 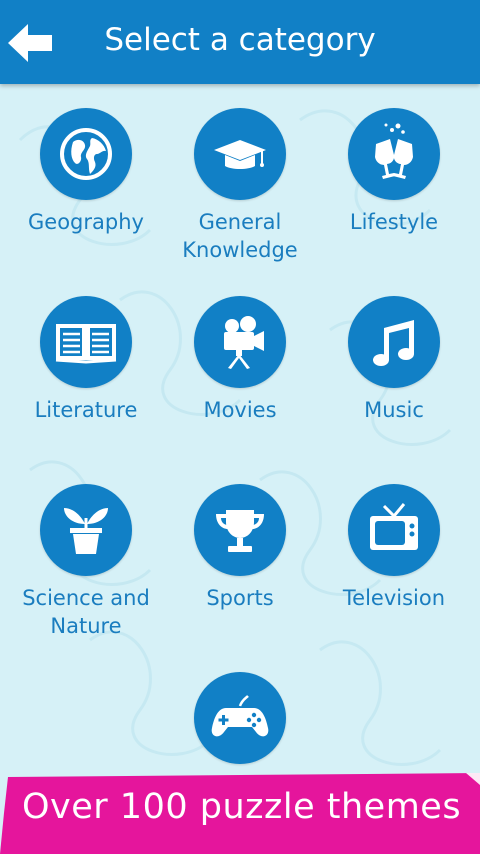 I want to click on trophy-icon, so click(x=240, y=531).